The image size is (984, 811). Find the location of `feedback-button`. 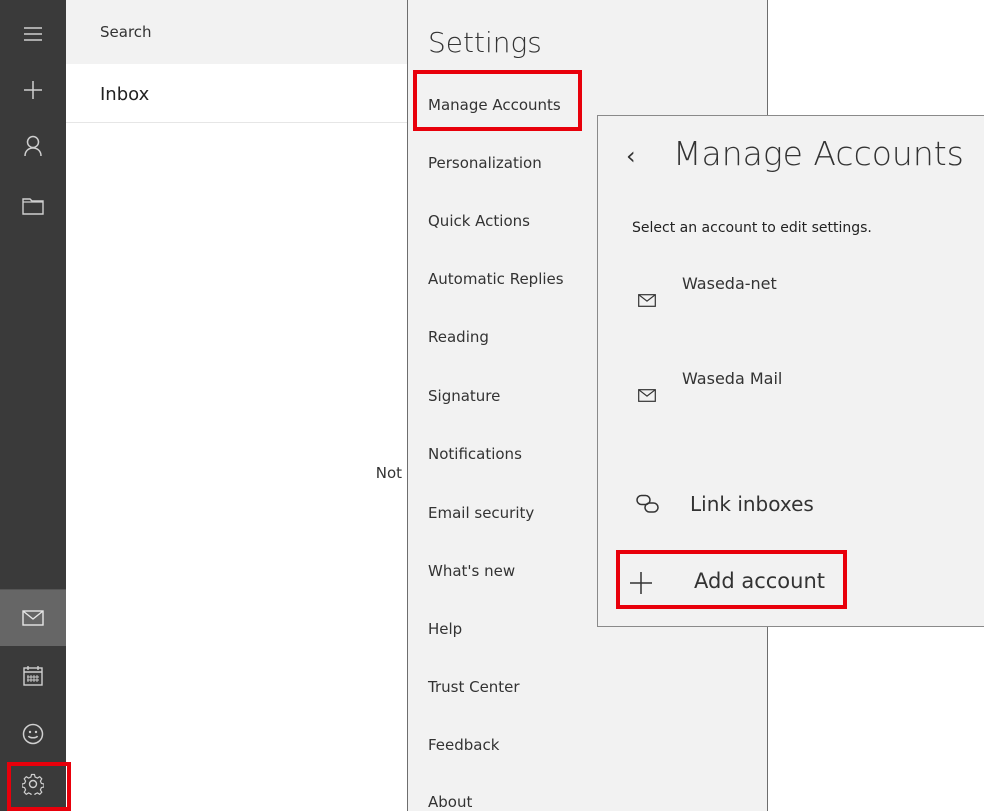

feedback-button is located at coordinates (33, 734).